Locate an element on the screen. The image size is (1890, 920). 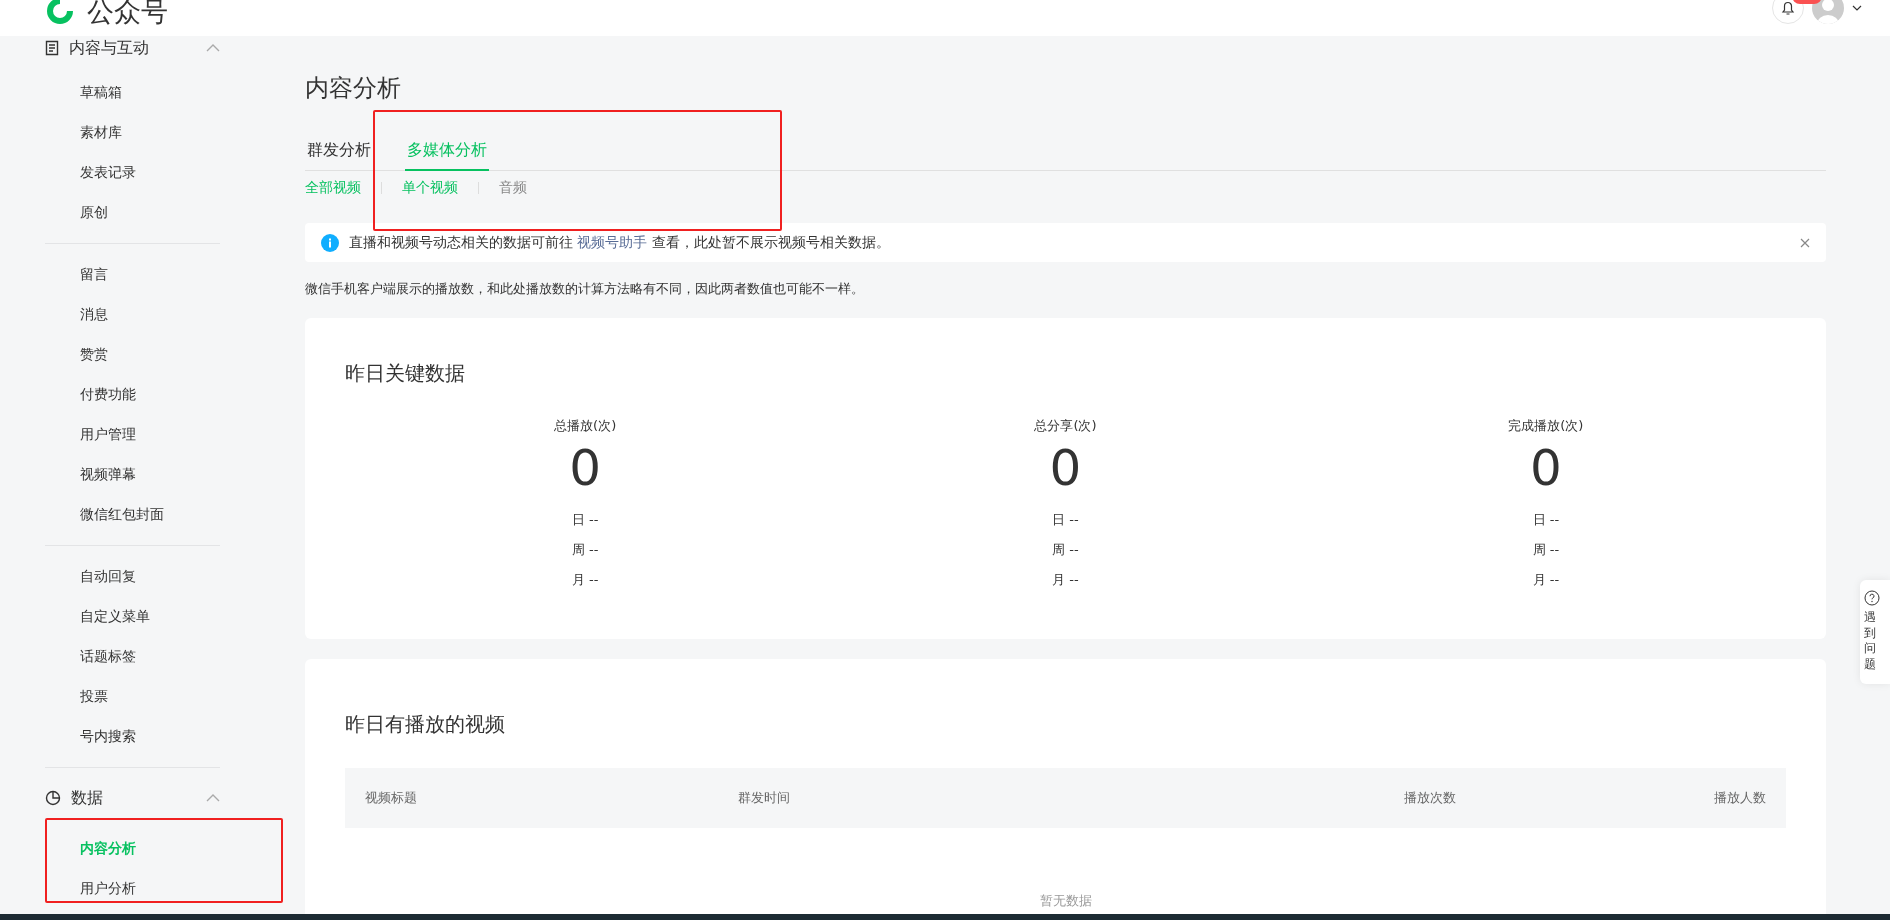
tab: 群发分析 is located at coordinates (339, 155).